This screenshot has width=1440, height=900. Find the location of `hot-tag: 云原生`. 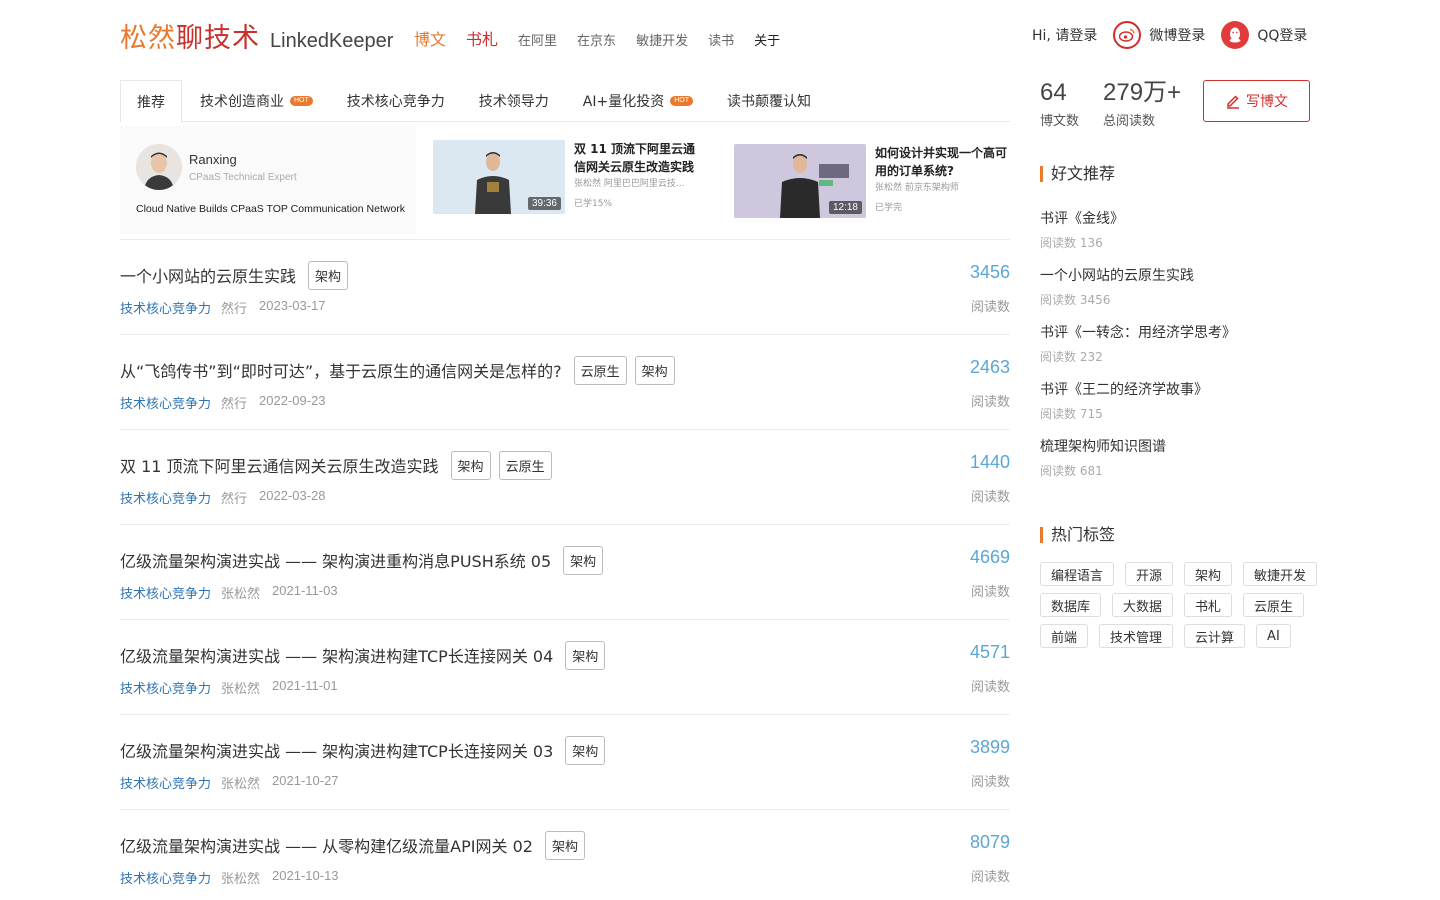

hot-tag: 云原生 is located at coordinates (1274, 605).